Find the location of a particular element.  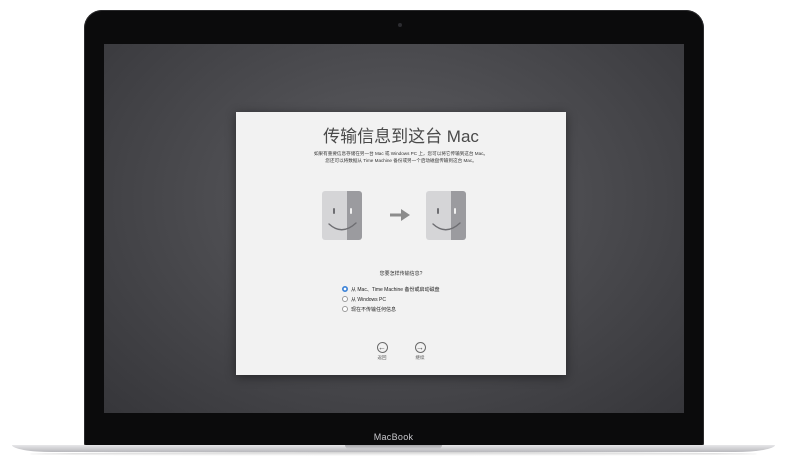

base-shadow is located at coordinates (393, 454).